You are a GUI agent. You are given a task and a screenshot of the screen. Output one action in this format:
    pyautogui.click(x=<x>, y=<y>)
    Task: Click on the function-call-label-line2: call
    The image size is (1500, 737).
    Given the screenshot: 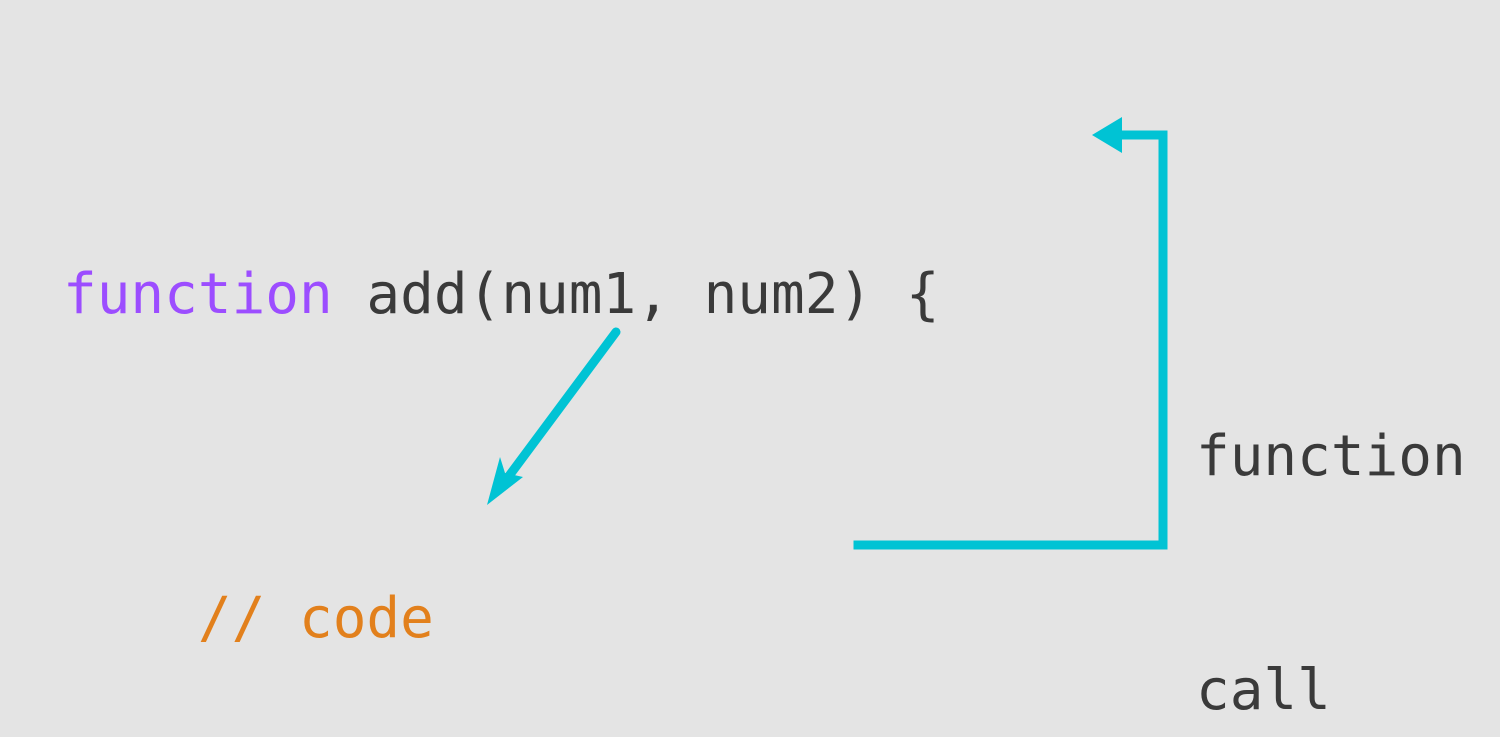 What is the action you would take?
    pyautogui.click(x=1263, y=690)
    